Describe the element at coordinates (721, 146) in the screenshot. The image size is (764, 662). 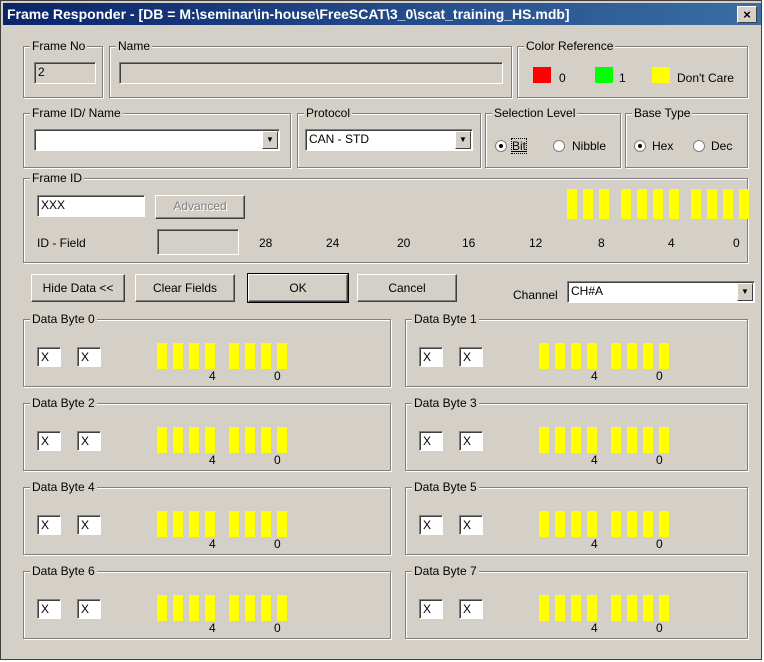
I see `base-dec-label: Dec` at that location.